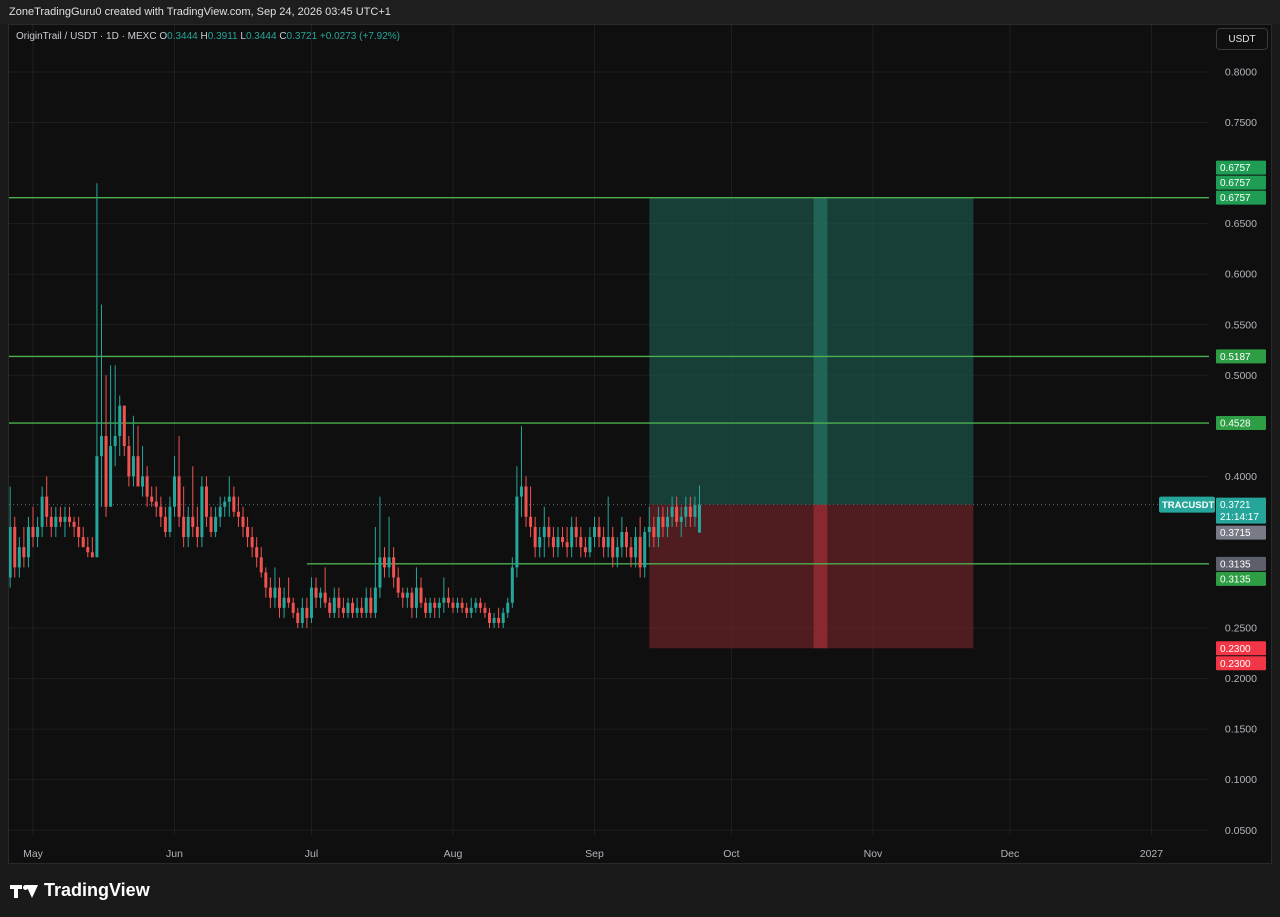 This screenshot has width=1280, height=917. I want to click on tradingview-logo: TradingView, so click(80, 890).